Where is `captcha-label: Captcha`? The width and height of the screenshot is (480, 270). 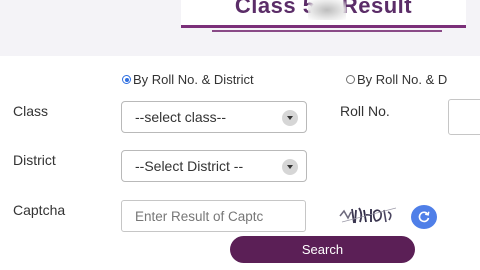
captcha-label: Captcha is located at coordinates (39, 210).